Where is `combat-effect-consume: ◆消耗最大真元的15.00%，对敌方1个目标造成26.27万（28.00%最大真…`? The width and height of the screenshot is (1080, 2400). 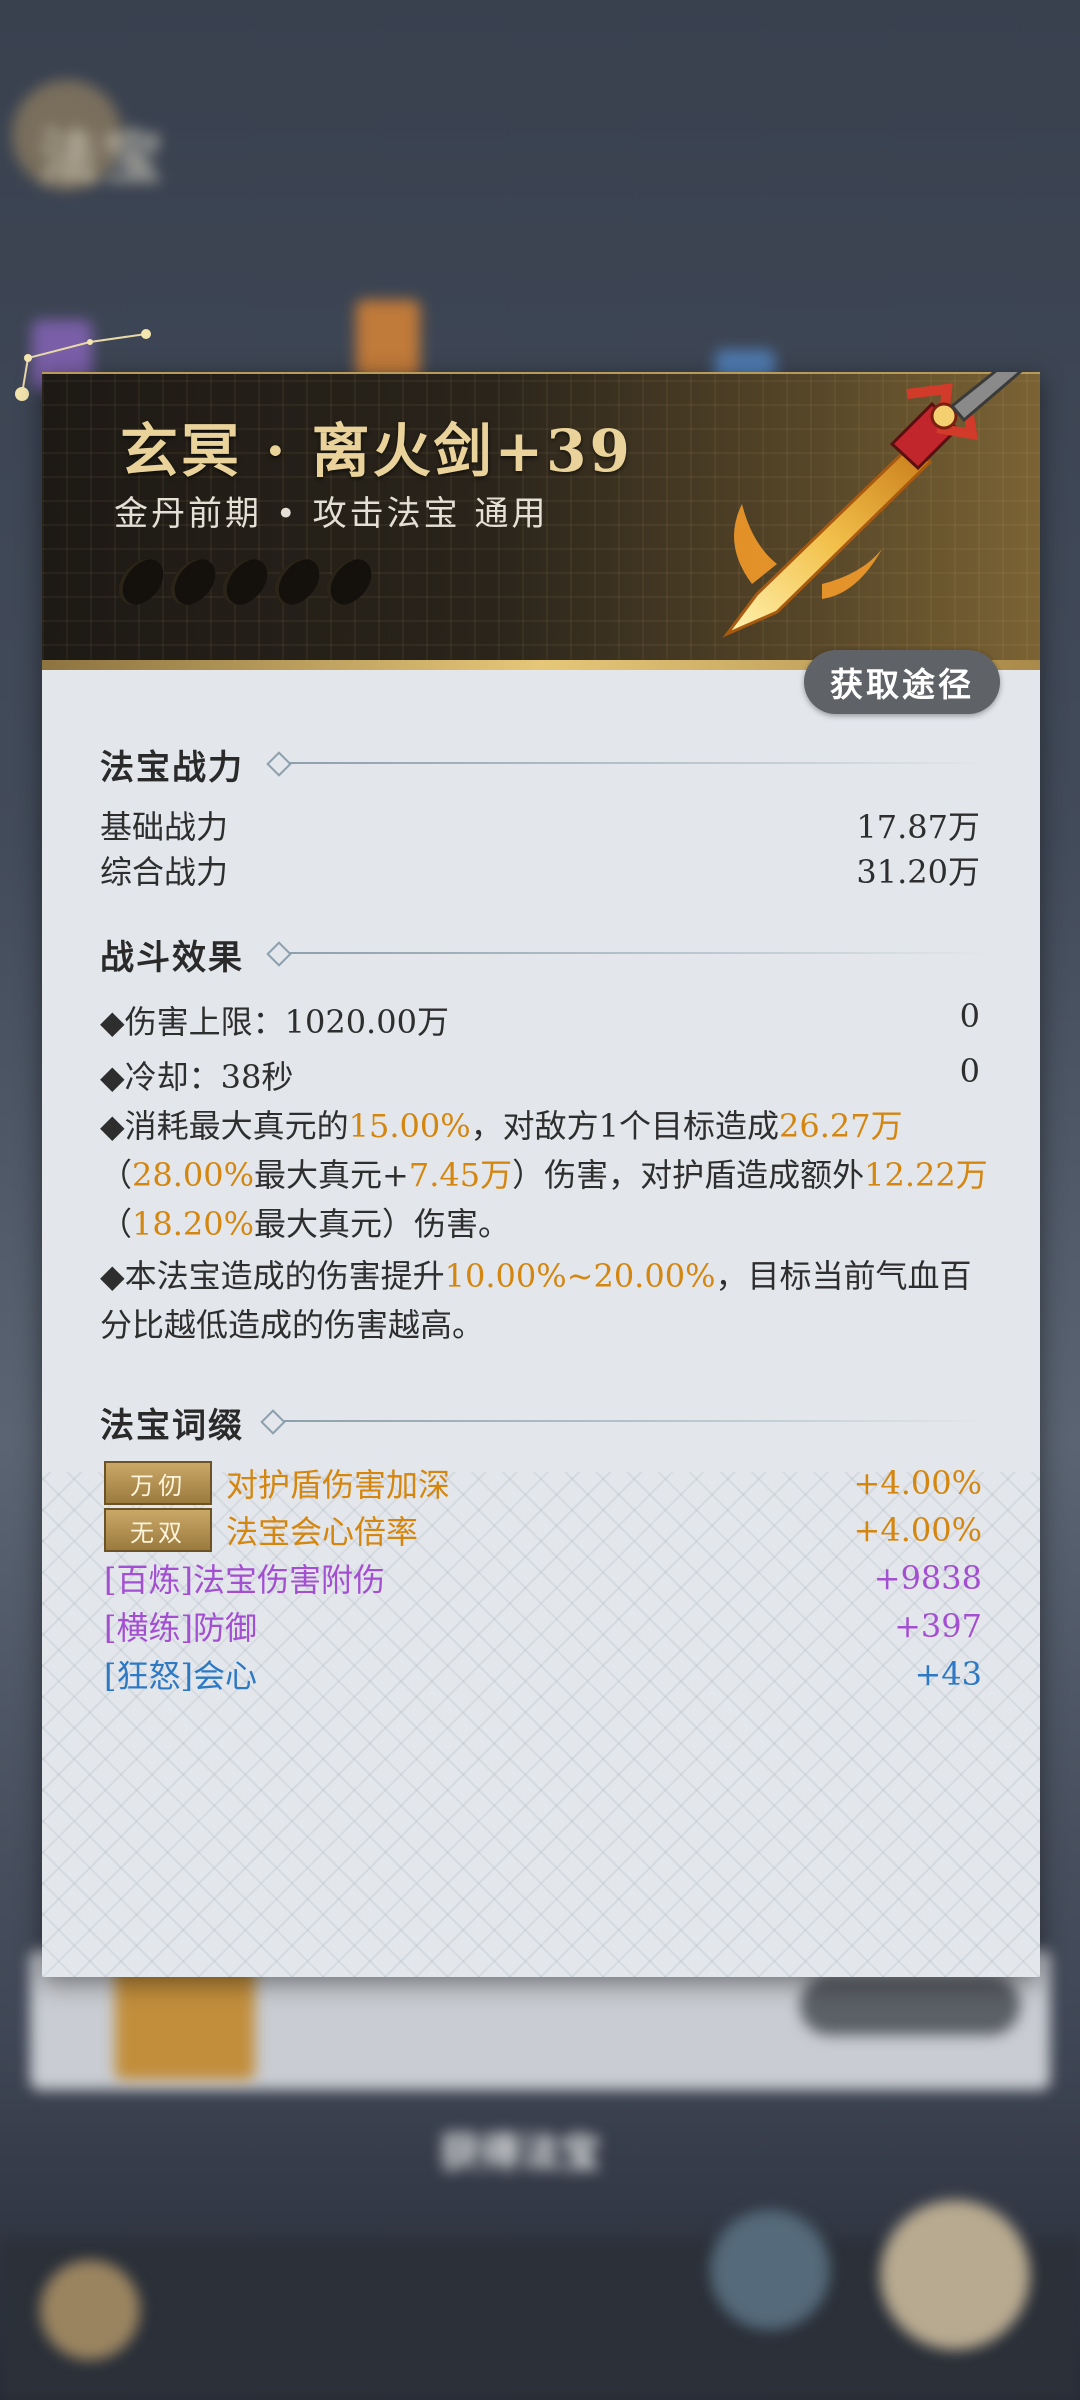 combat-effect-consume: ◆消耗最大真元的15.00%，对敌方1个目标造成26.27万（28.00%最大真… is located at coordinates (544, 1175).